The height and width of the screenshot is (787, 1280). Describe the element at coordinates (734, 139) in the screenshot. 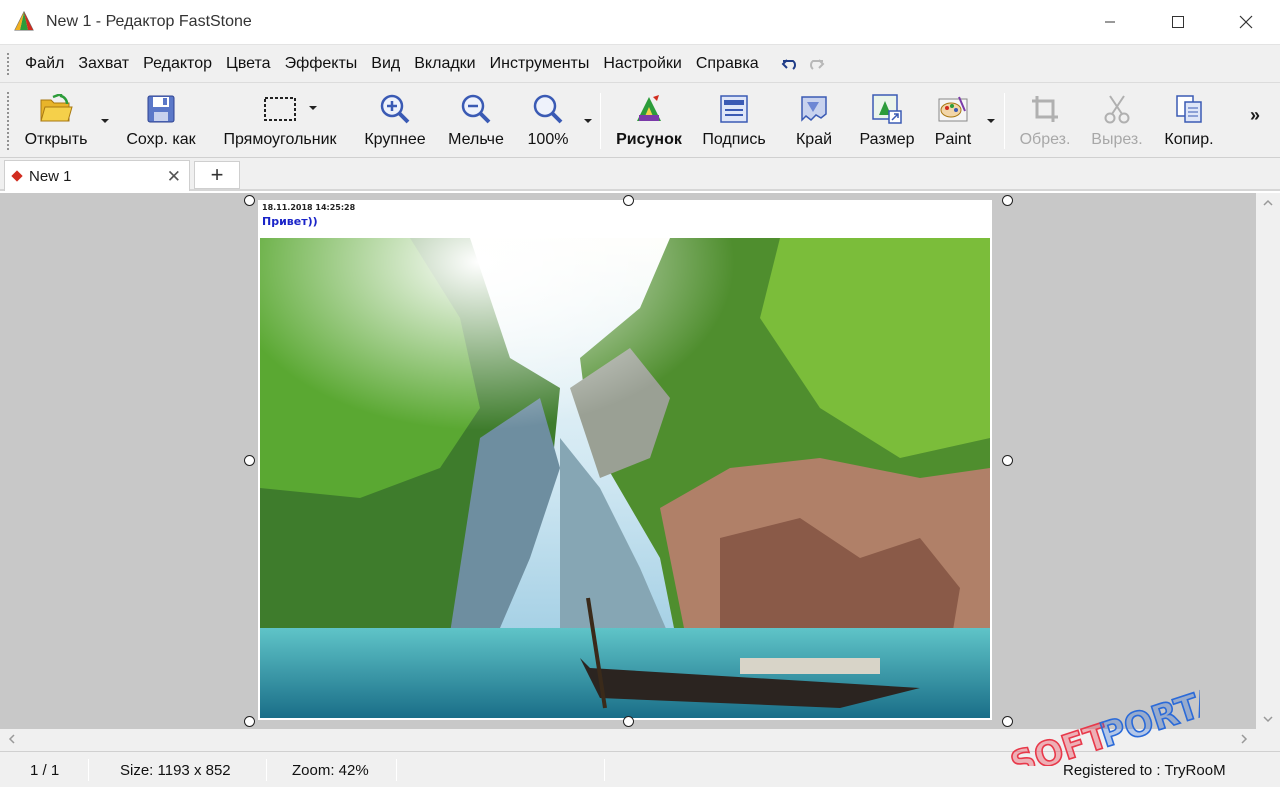

I see `caption-label: Подпись` at that location.